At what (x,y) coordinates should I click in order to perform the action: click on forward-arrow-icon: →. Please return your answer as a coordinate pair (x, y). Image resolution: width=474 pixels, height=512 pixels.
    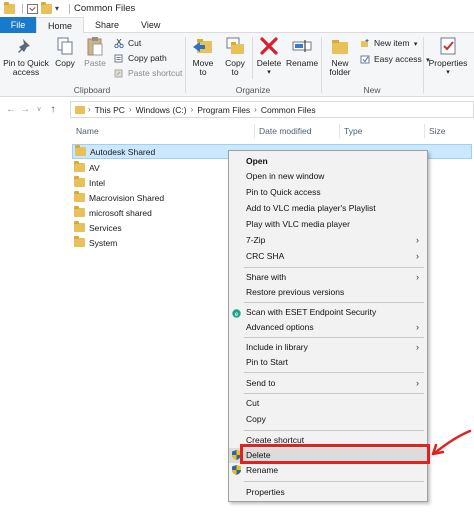
    Looking at the image, I should click on (25, 109).